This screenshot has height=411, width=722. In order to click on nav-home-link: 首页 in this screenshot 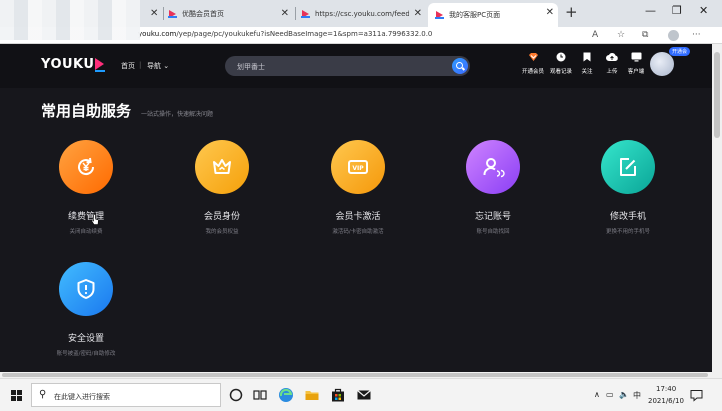, I will do `click(128, 66)`.